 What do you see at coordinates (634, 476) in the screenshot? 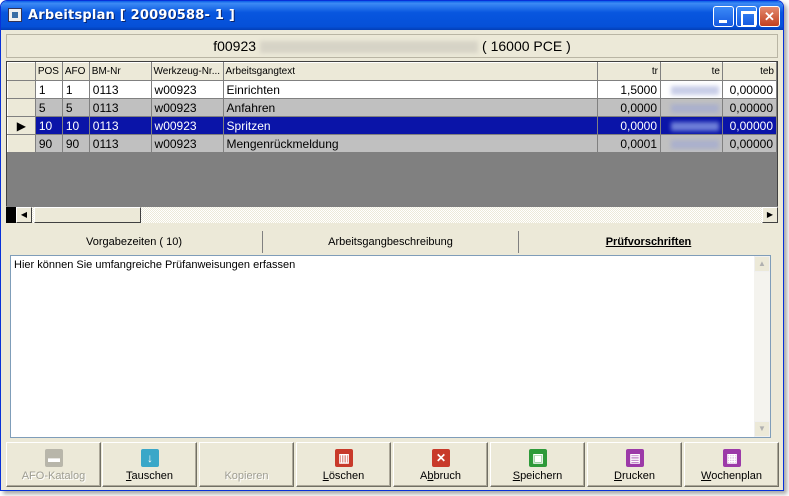
I see `drucken-label: Drucken` at bounding box center [634, 476].